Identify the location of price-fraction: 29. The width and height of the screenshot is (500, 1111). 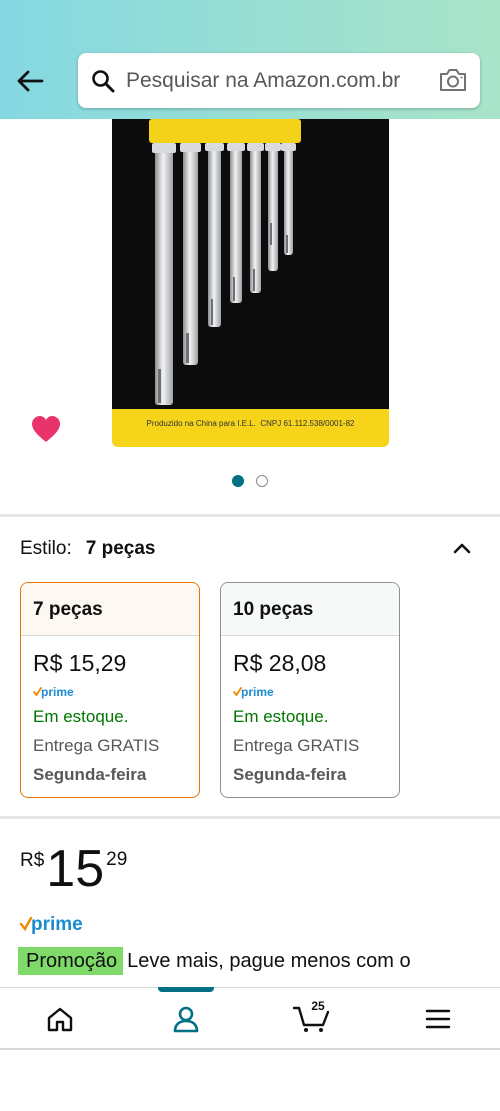
(117, 859).